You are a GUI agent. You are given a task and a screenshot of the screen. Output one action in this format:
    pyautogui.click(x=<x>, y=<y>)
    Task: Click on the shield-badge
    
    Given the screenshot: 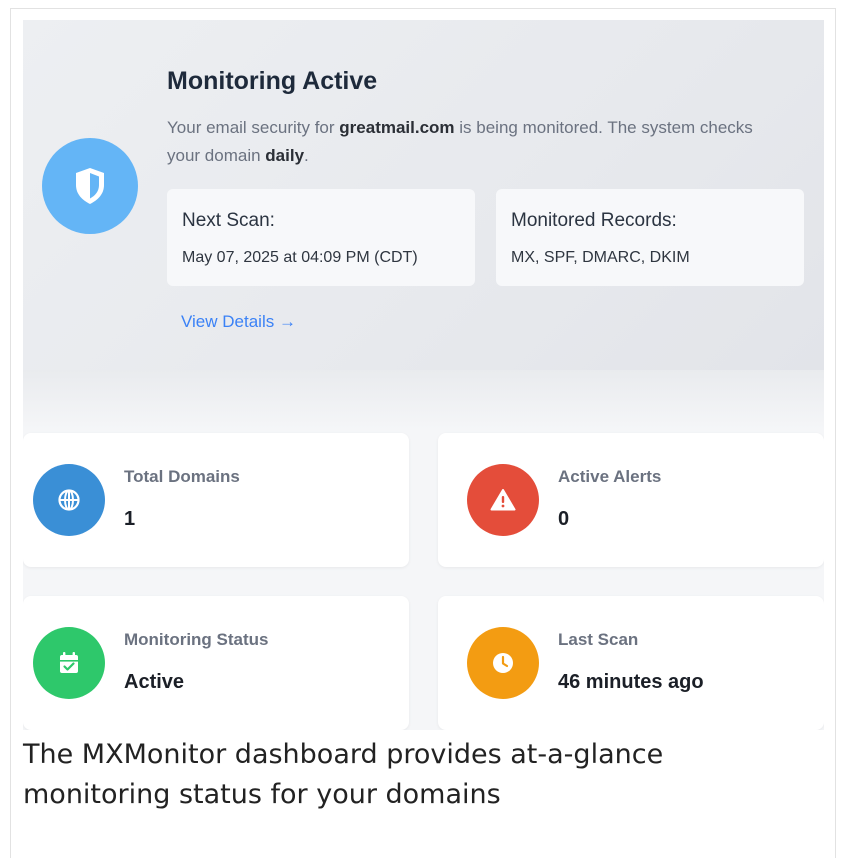 What is the action you would take?
    pyautogui.click(x=90, y=186)
    